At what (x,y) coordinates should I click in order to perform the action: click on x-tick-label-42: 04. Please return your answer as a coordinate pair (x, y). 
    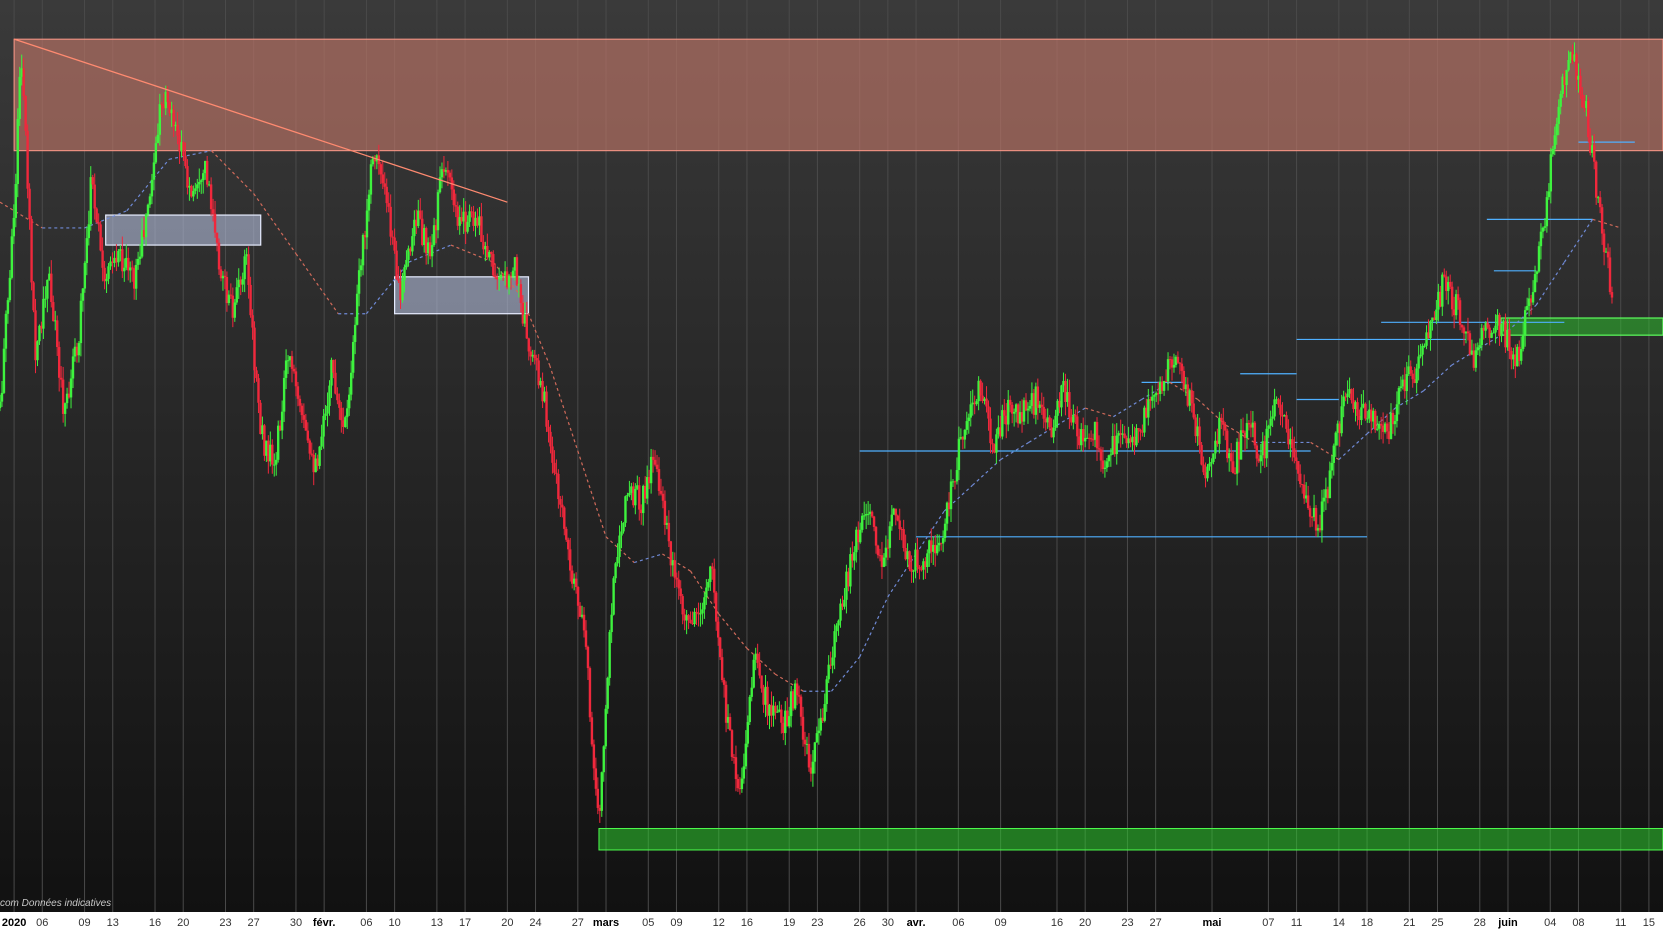
    Looking at the image, I should click on (1550, 923).